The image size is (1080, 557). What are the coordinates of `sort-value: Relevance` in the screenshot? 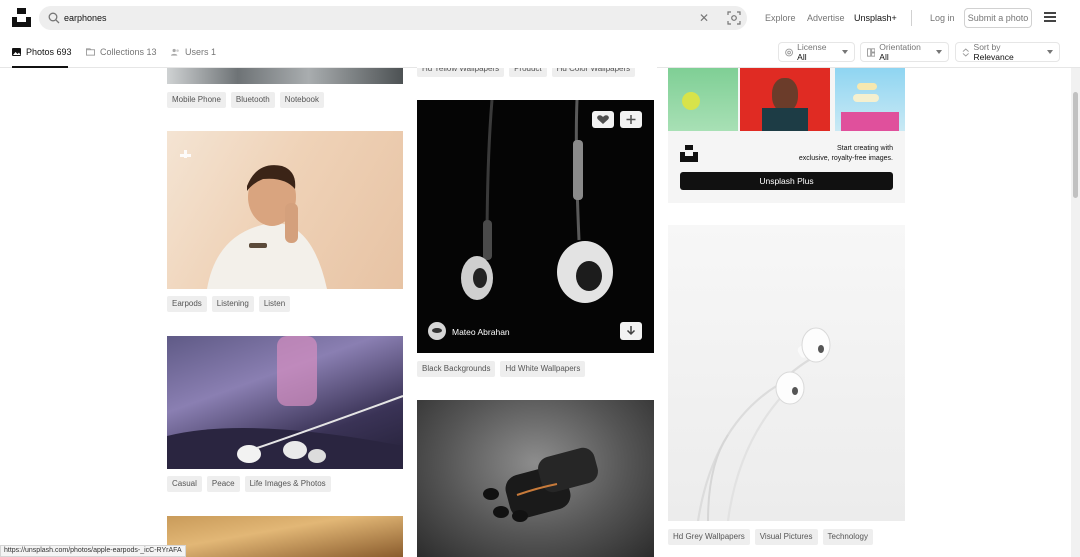 It's located at (993, 57).